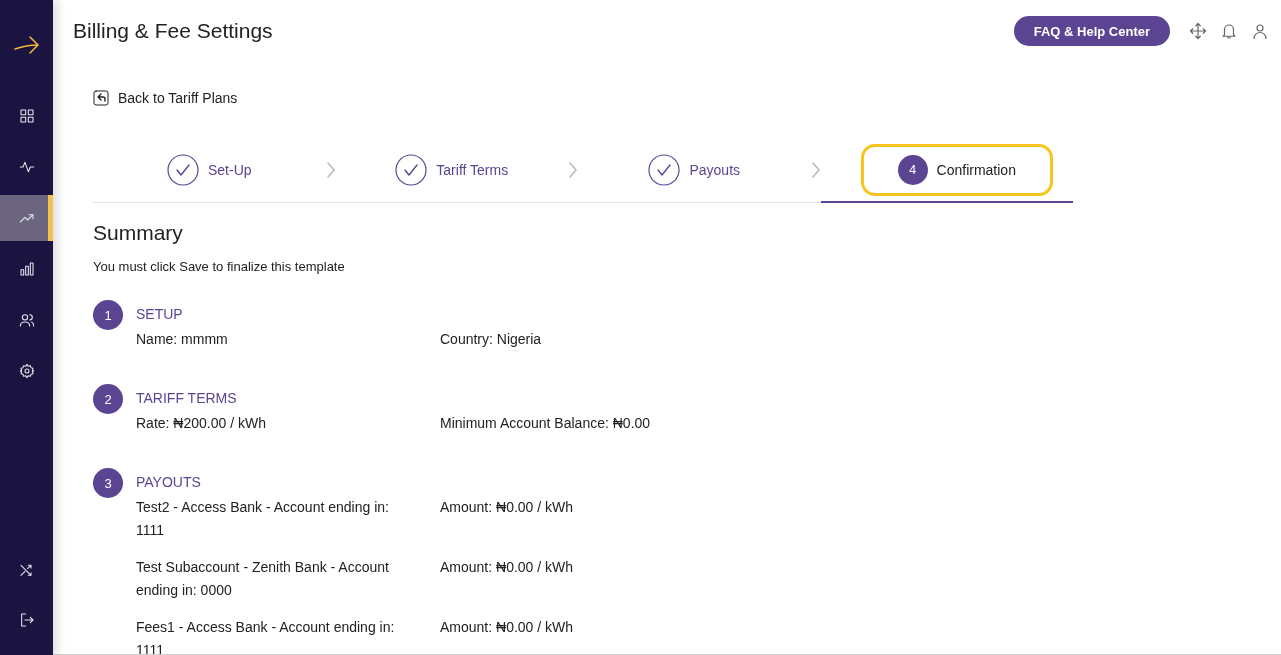 The height and width of the screenshot is (655, 1281). Describe the element at coordinates (1198, 31) in the screenshot. I see `move-icon` at that location.